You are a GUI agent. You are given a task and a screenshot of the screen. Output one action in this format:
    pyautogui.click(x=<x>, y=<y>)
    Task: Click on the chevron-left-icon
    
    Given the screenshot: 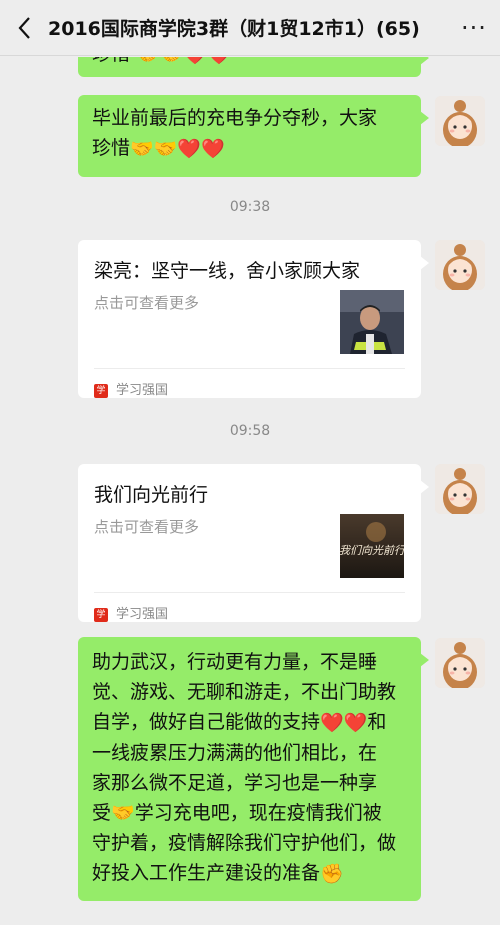 What is the action you would take?
    pyautogui.click(x=24, y=27)
    